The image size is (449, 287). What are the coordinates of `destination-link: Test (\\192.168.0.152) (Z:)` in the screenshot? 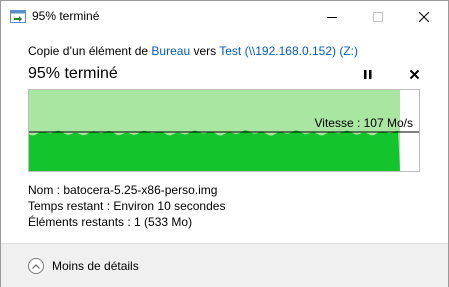 It's located at (288, 51).